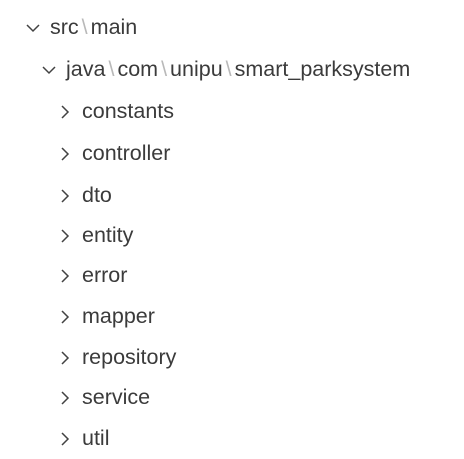  Describe the element at coordinates (129, 357) in the screenshot. I see `tree-item-label: repository` at that location.